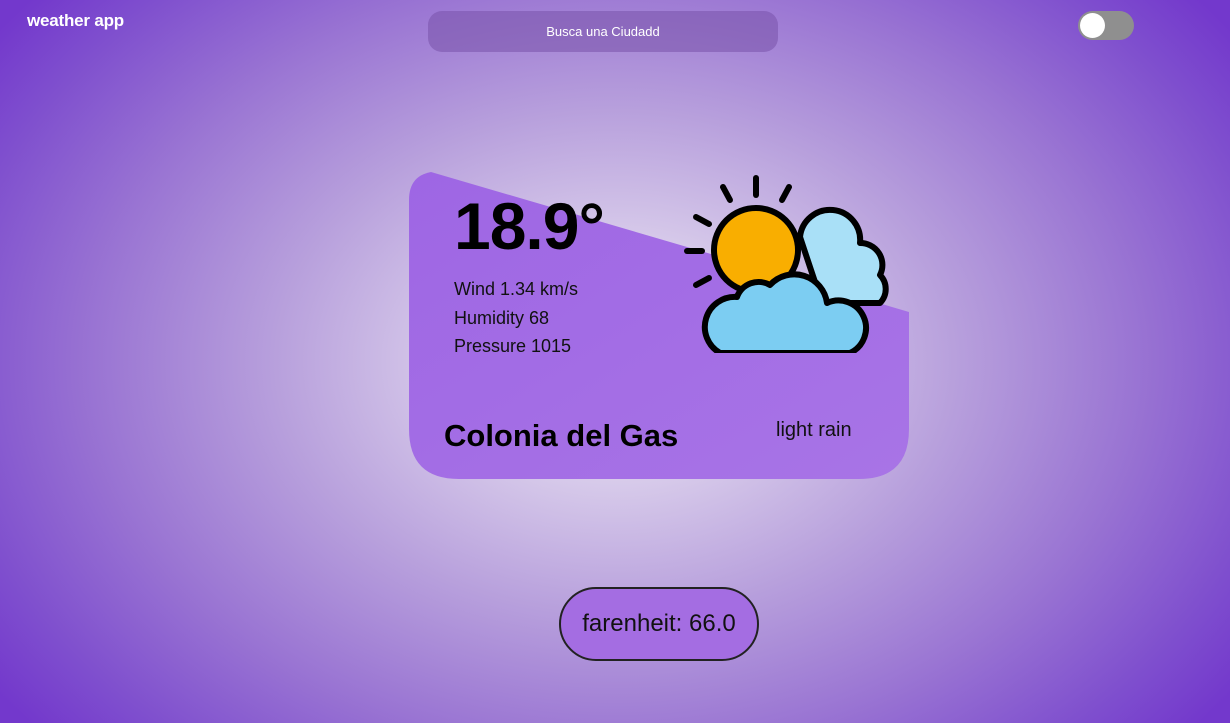 The width and height of the screenshot is (1230, 723). What do you see at coordinates (561, 435) in the screenshot?
I see `city-name: Colonia del Gas` at bounding box center [561, 435].